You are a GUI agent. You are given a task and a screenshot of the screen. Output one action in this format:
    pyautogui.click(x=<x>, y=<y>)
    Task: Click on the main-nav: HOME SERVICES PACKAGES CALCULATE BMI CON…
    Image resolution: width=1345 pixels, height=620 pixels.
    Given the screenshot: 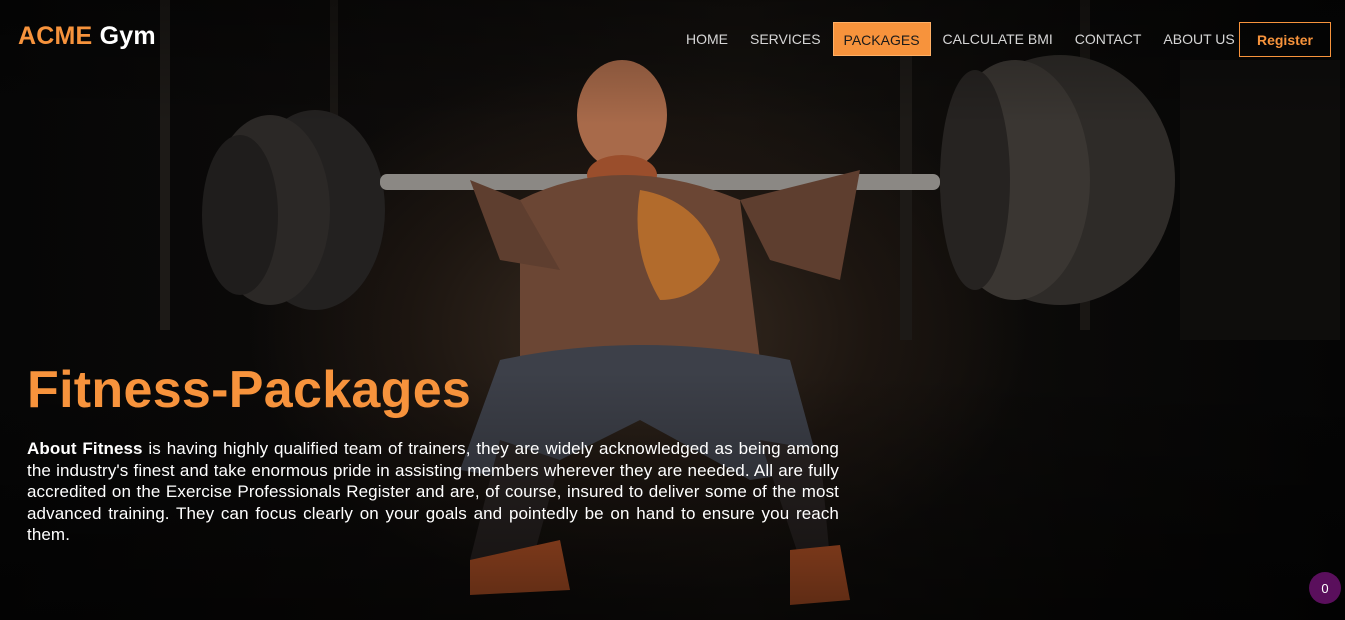 What is the action you would take?
    pyautogui.click(x=961, y=39)
    